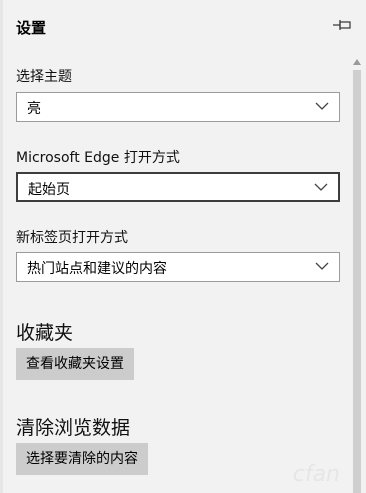 The height and width of the screenshot is (493, 366). I want to click on settings-title: 设置, so click(31, 28).